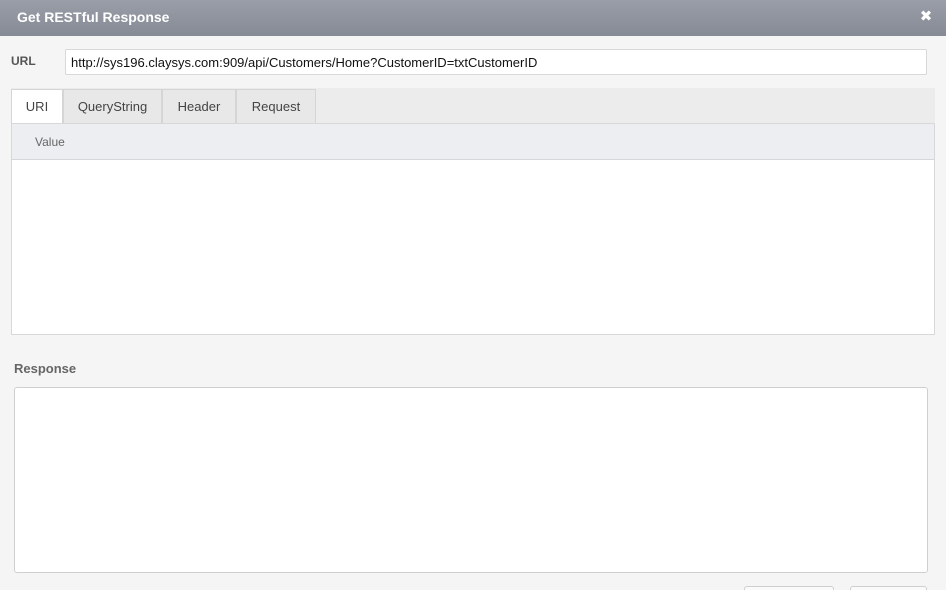 The image size is (946, 590). Describe the element at coordinates (37, 107) in the screenshot. I see `tab-uri: URI` at that location.